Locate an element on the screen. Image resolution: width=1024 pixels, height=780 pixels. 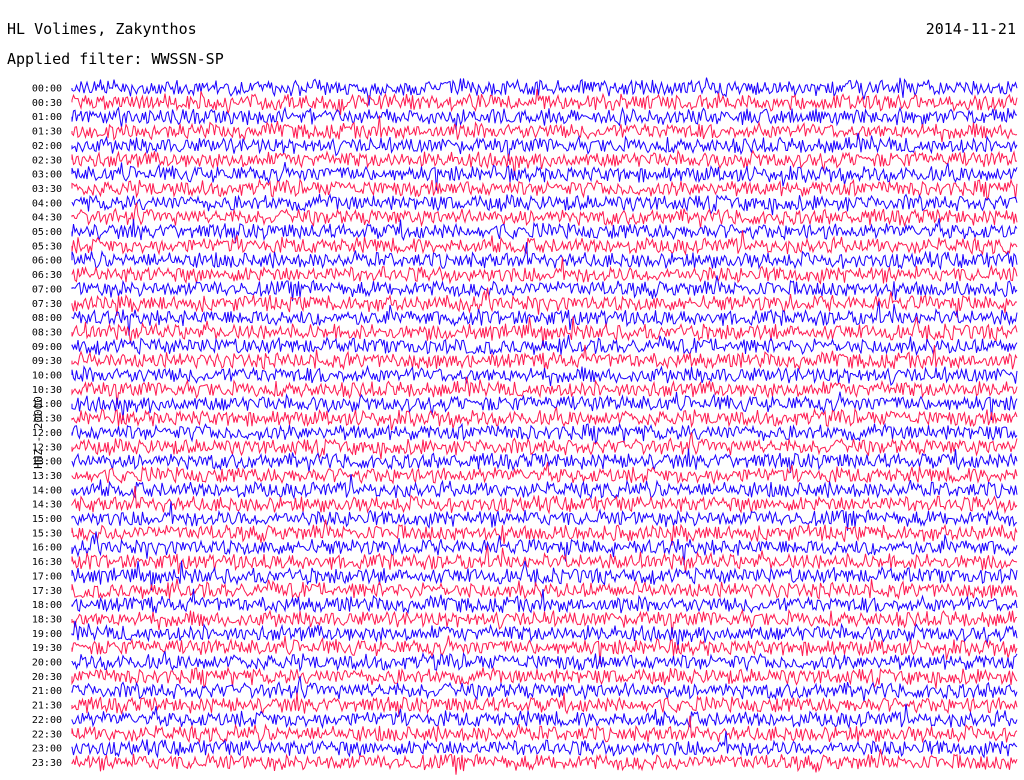
row-tick-label: 07:00 is located at coordinates (47, 289).